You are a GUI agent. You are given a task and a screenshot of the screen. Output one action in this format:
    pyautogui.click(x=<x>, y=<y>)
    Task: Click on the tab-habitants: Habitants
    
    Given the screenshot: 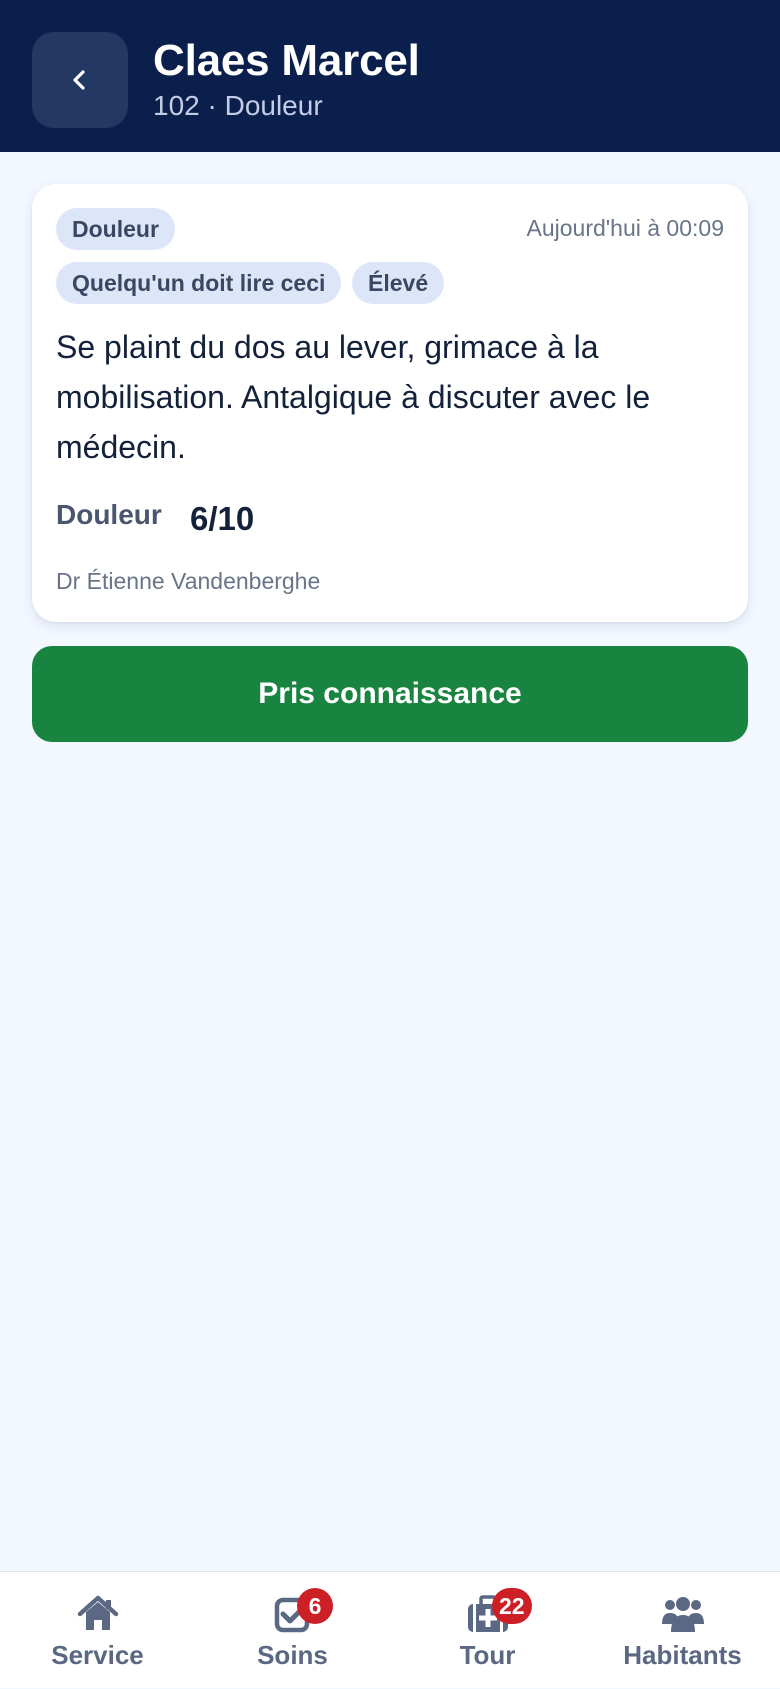 What is the action you would take?
    pyautogui.click(x=682, y=1630)
    